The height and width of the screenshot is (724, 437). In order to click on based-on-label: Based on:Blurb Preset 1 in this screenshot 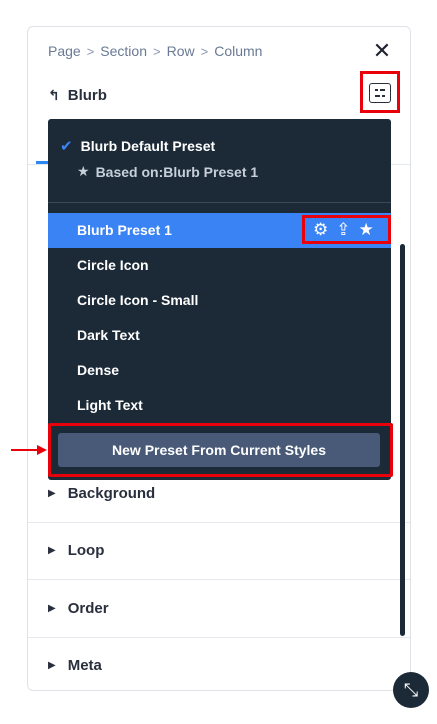, I will do `click(177, 171)`.